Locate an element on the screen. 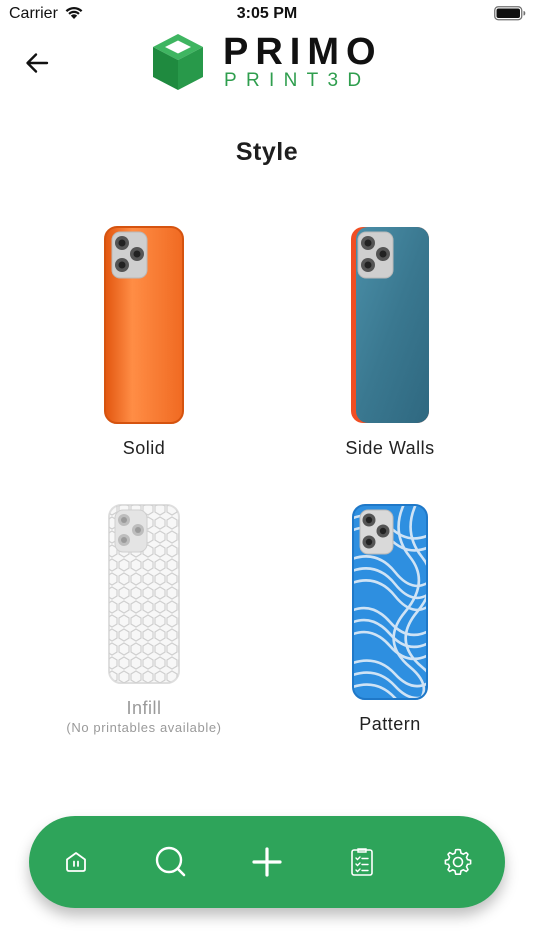 The height and width of the screenshot is (950, 534). home-icon is located at coordinates (76, 862).